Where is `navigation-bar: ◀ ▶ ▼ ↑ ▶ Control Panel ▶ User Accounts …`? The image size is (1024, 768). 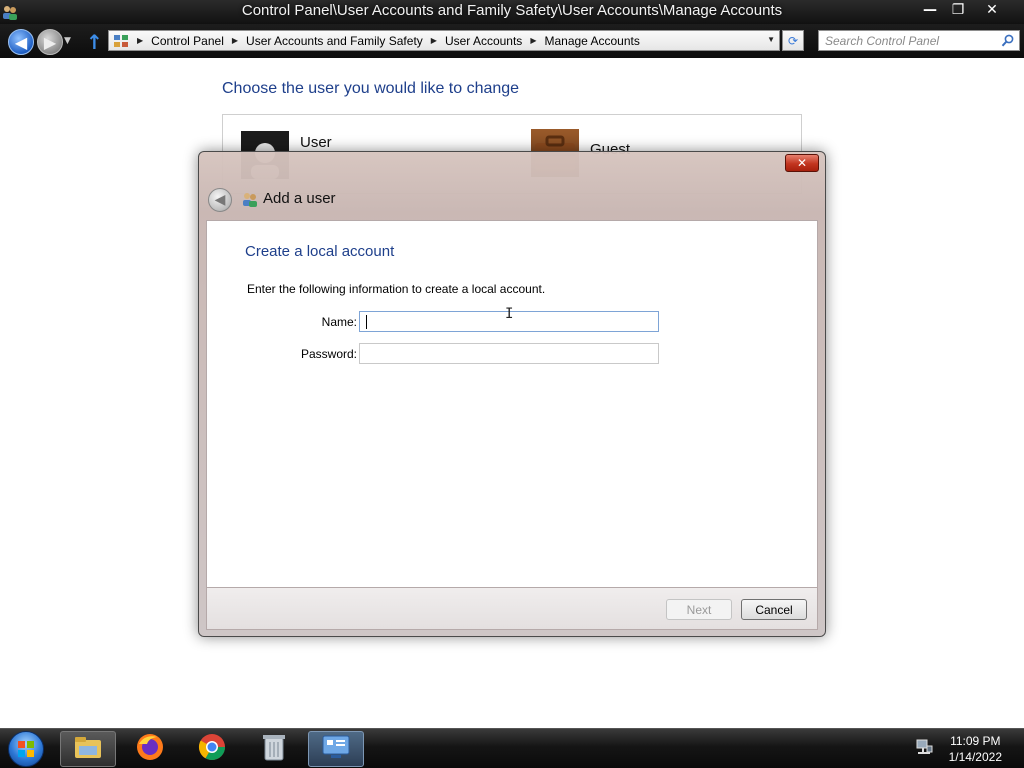
navigation-bar: ◀ ▶ ▼ ↑ ▶ Control Panel ▶ User Accounts … is located at coordinates (512, 41).